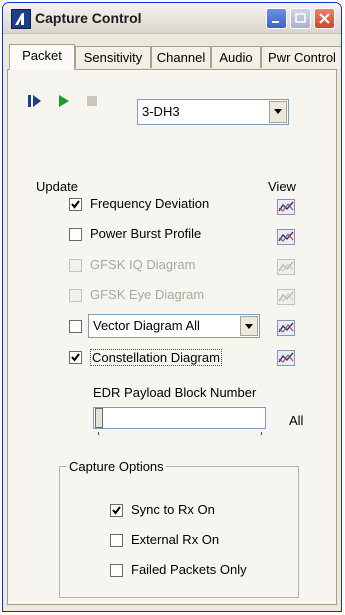 This screenshot has height=615, width=345. Describe the element at coordinates (88, 18) in the screenshot. I see `window-title: Capture Control` at that location.